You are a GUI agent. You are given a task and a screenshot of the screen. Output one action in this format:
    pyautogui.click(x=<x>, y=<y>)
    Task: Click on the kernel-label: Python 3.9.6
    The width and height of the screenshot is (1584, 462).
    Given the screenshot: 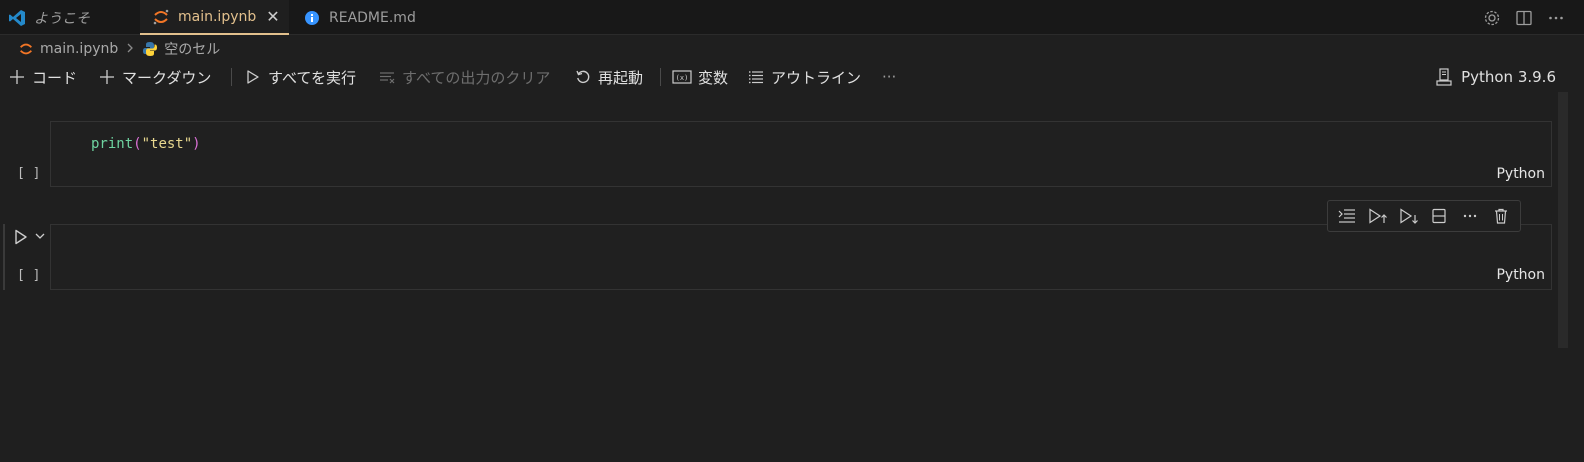 What is the action you would take?
    pyautogui.click(x=1508, y=77)
    